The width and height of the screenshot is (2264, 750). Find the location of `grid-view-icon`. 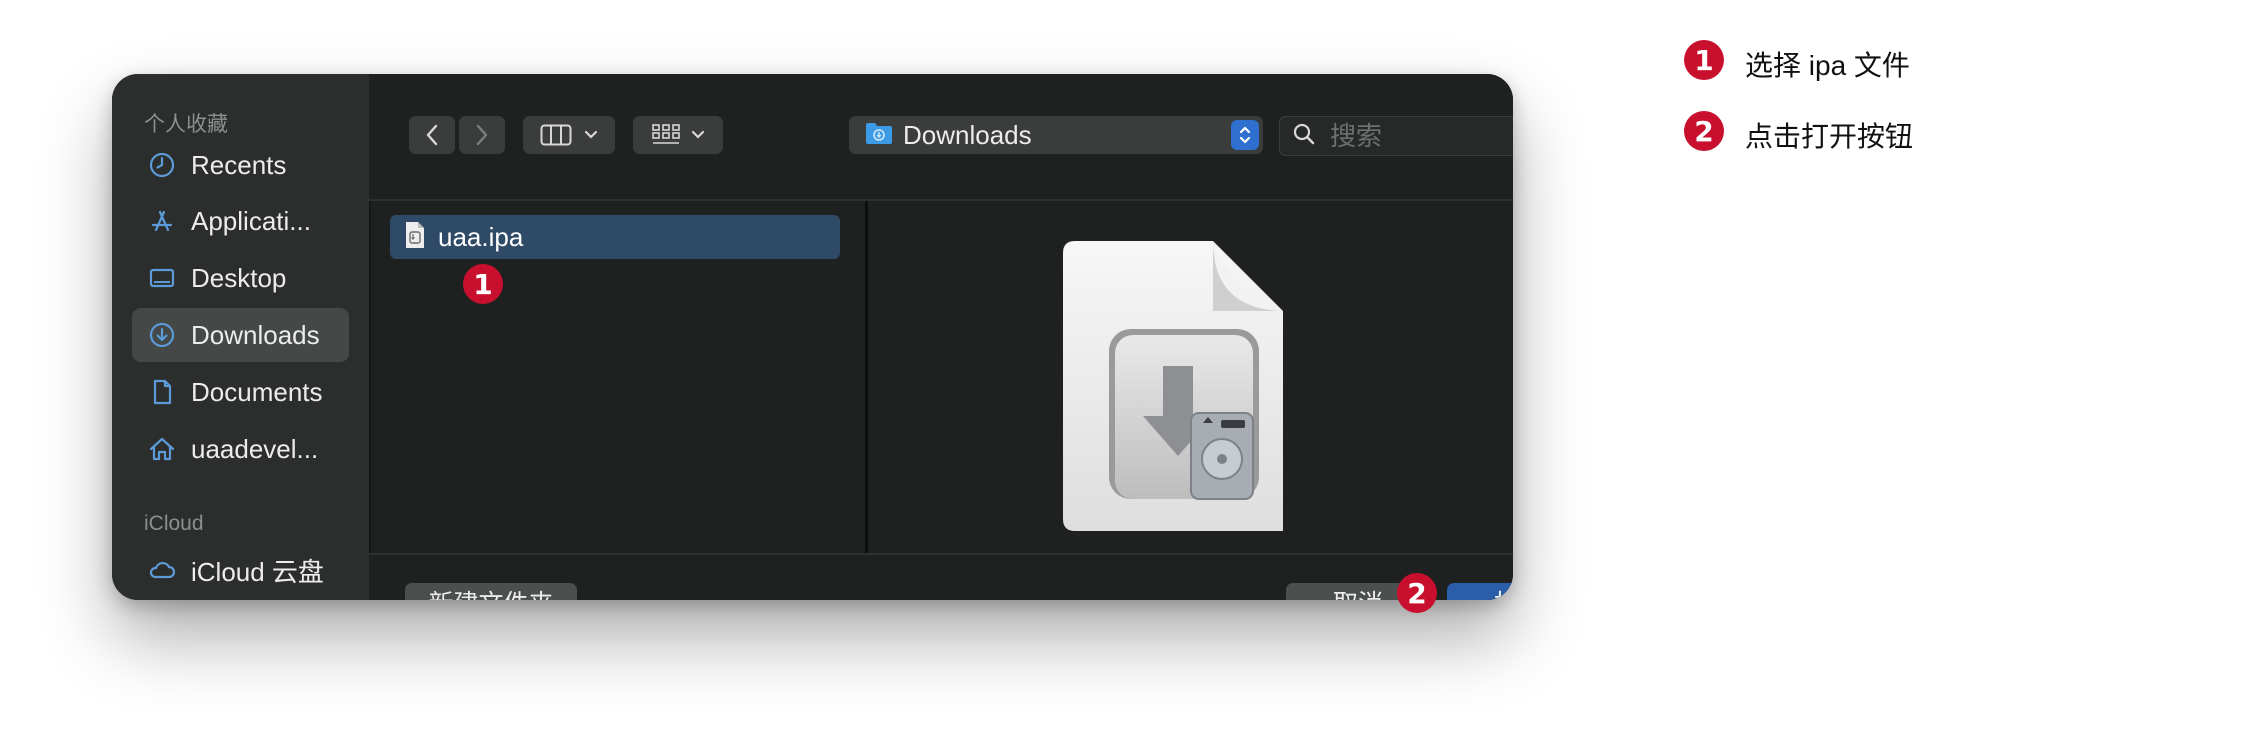

grid-view-icon is located at coordinates (666, 135).